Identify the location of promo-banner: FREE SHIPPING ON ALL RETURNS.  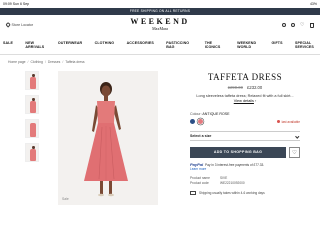
(160, 11).